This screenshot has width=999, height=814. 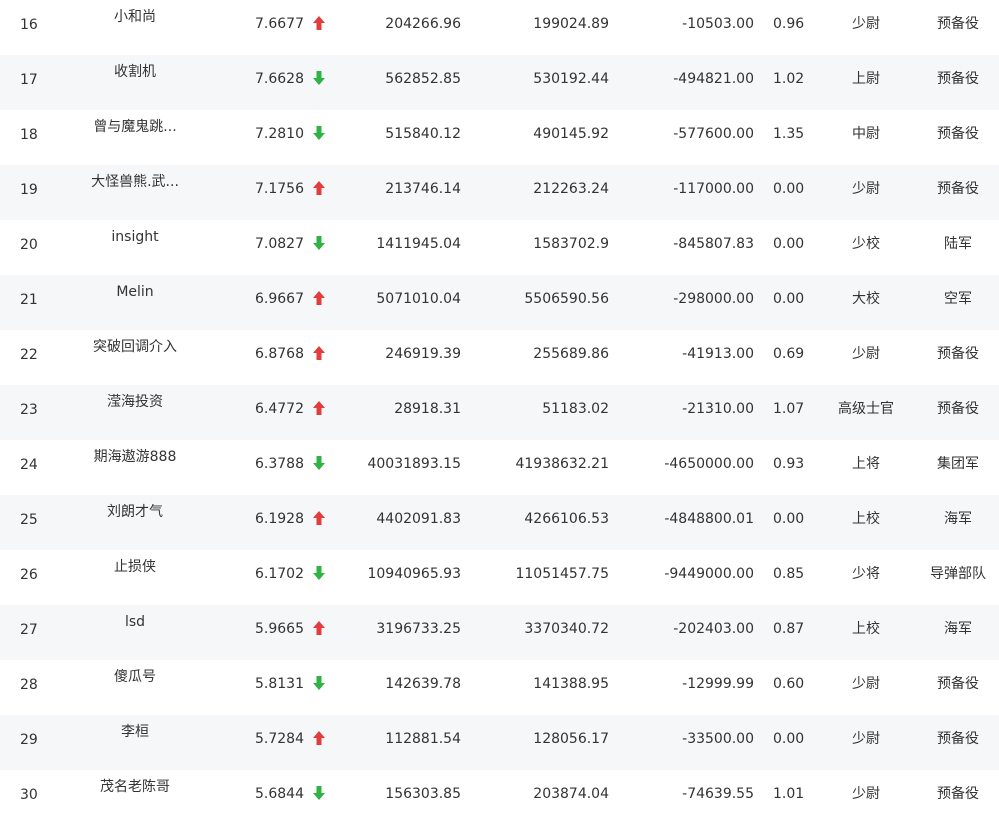 What do you see at coordinates (571, 79) in the screenshot?
I see `value2-cell: 530192.44` at bounding box center [571, 79].